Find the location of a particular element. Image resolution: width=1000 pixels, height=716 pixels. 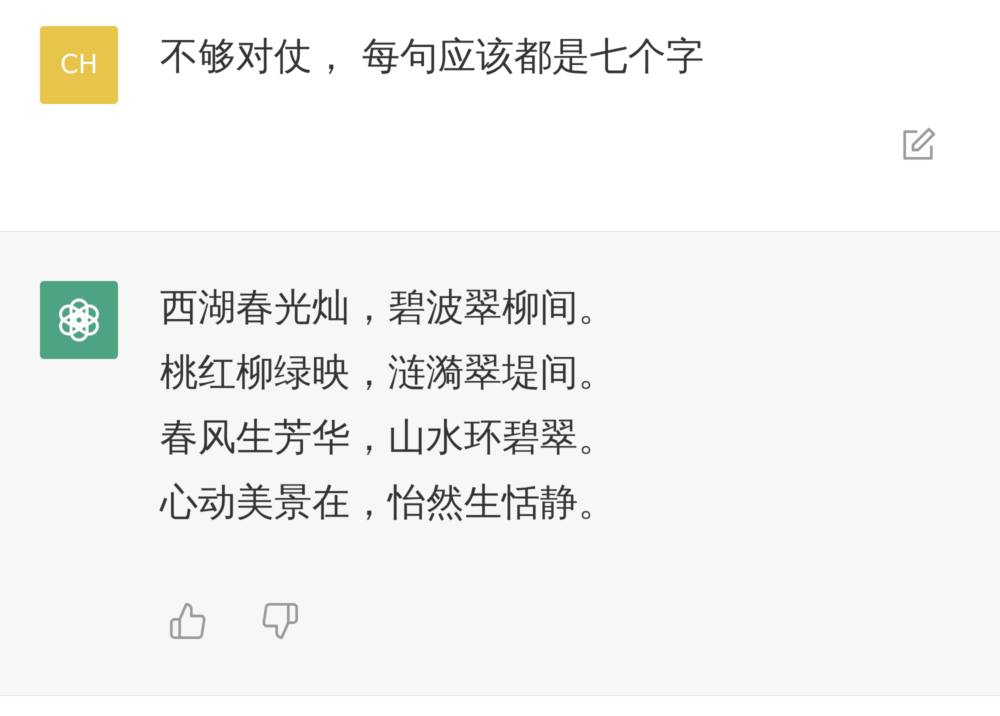

thumbs-up-icon is located at coordinates (188, 621).